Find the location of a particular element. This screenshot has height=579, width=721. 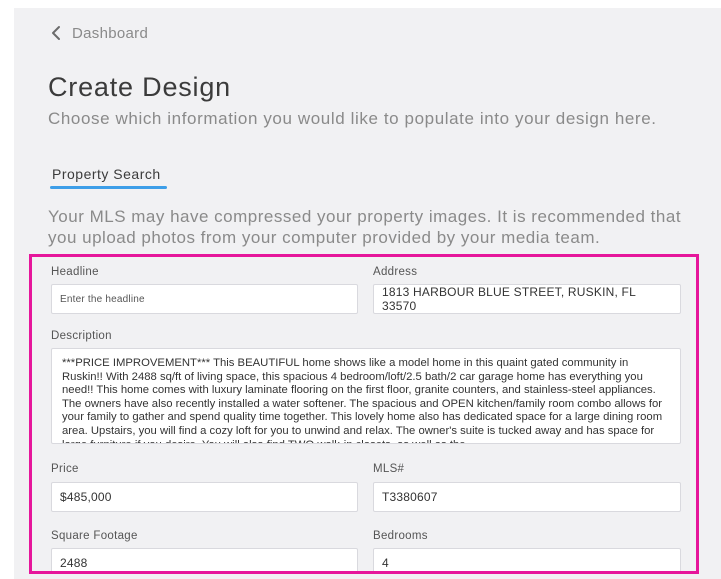

headline-input: Enter the headline is located at coordinates (204, 299).